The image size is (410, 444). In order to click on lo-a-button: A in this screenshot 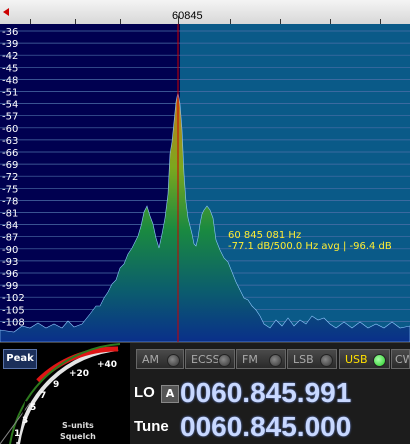, I will do `click(170, 394)`.